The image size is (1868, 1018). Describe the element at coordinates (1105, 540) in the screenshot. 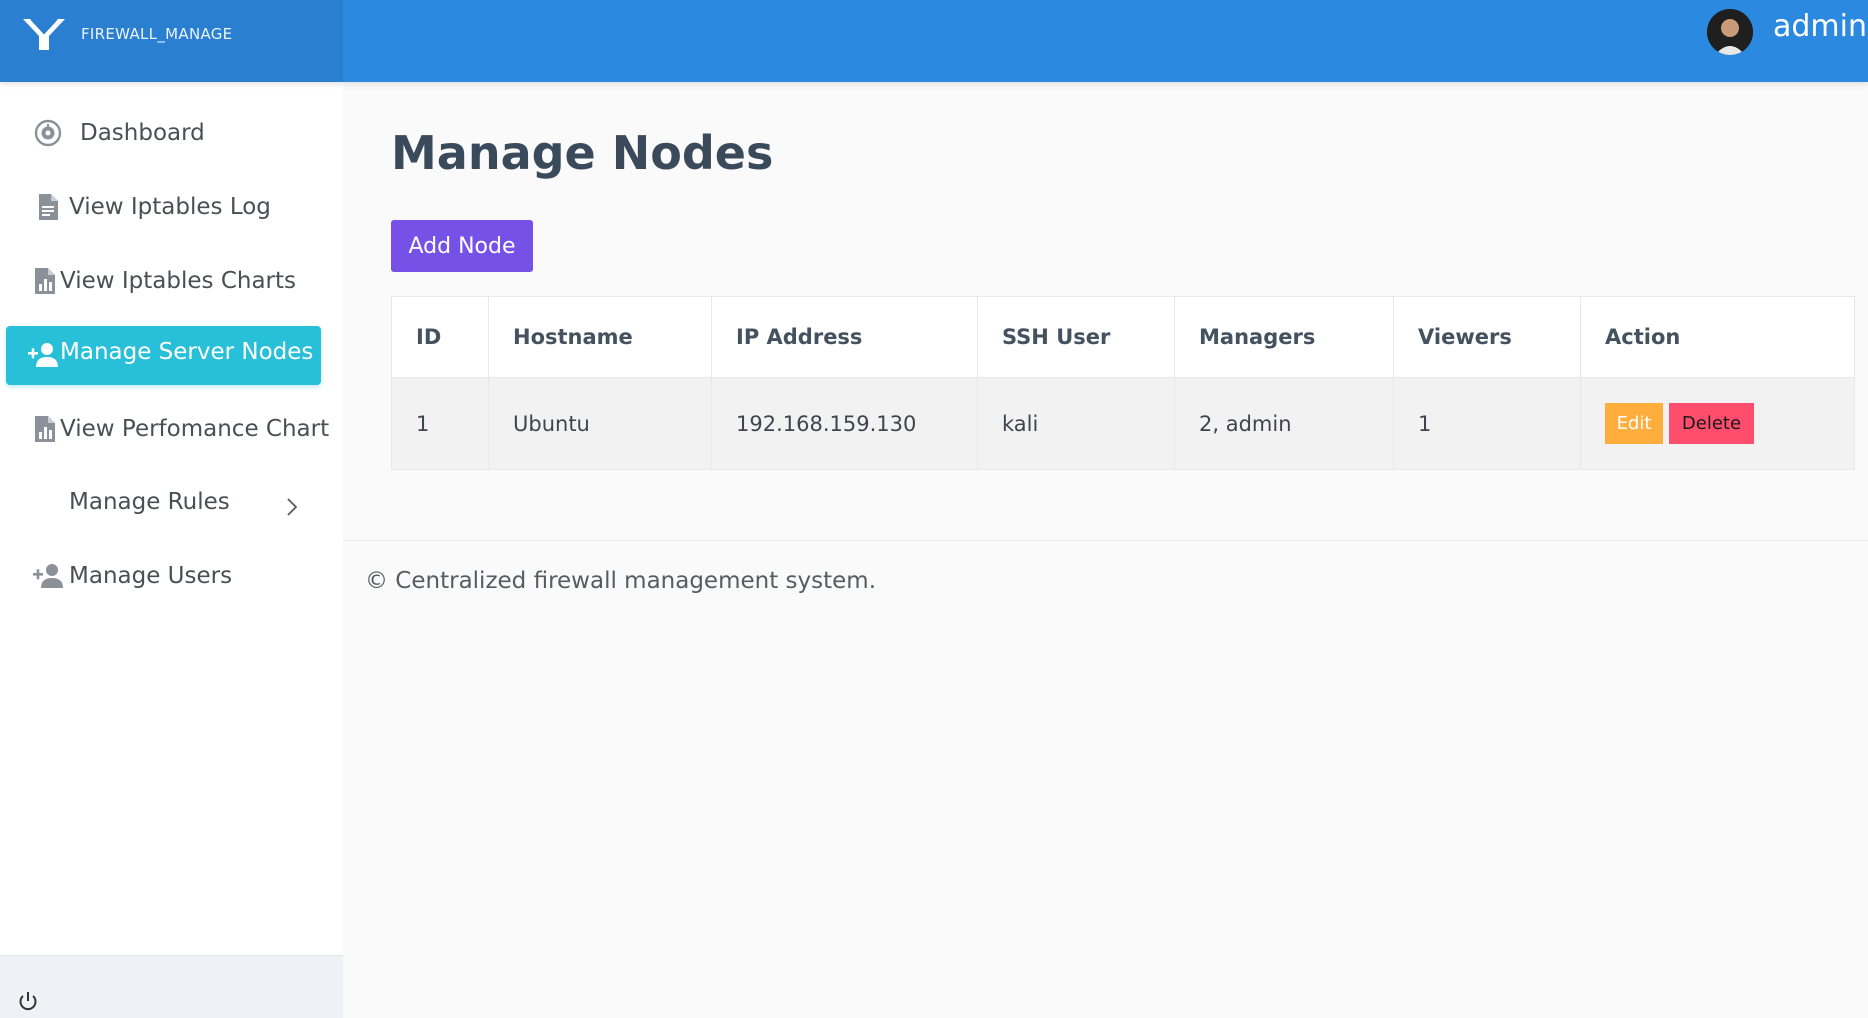

I see `footer-divider` at that location.